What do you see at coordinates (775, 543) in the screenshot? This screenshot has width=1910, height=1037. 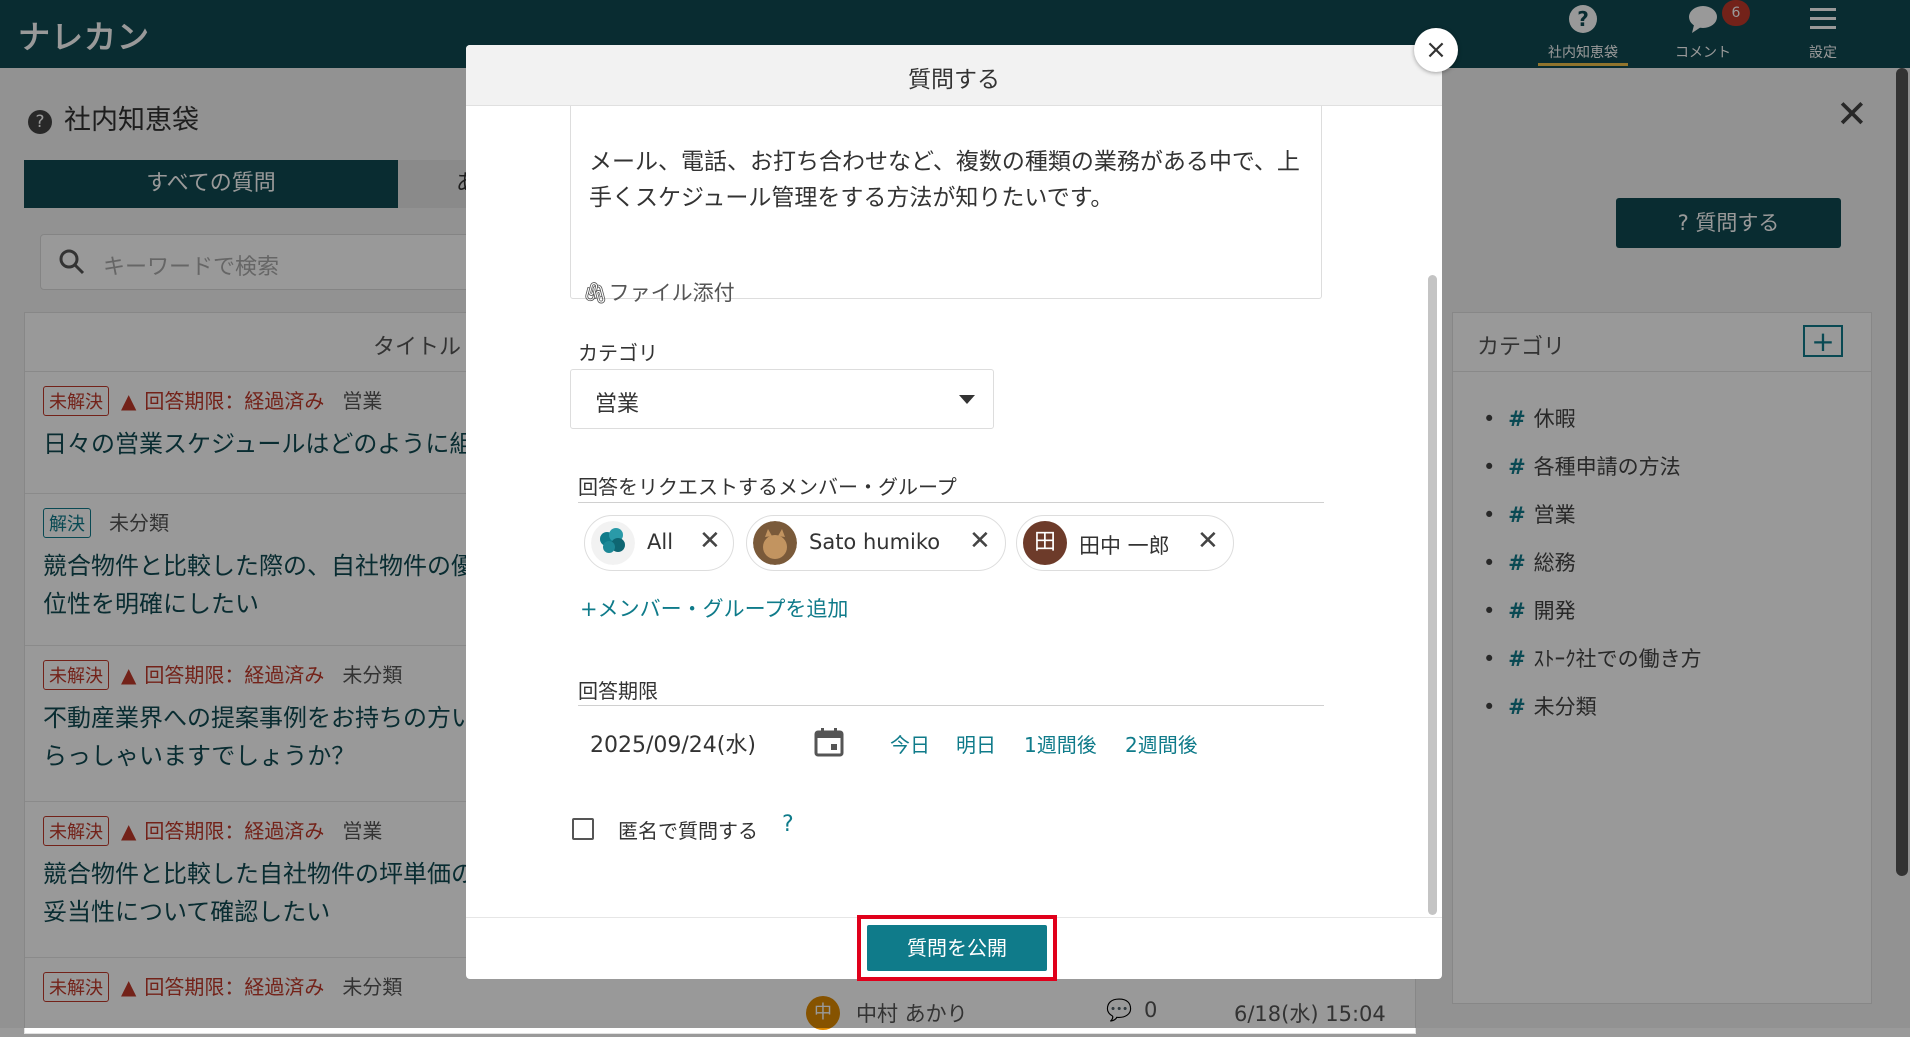 I see `user-photo-avatar` at bounding box center [775, 543].